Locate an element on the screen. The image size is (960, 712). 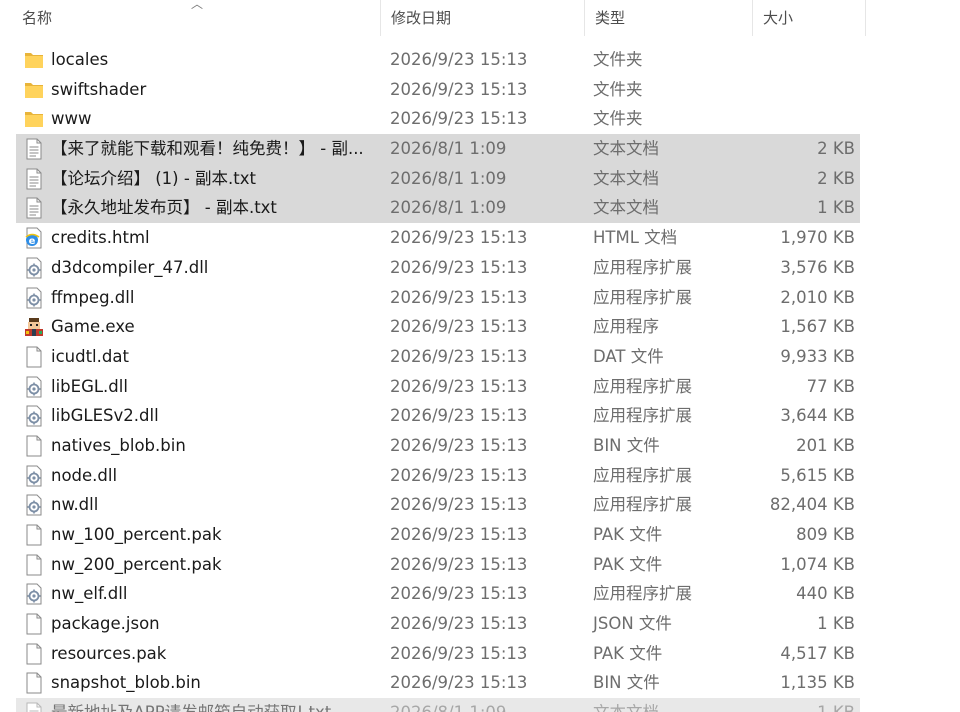
file-row: swiftshader 2026/9/23 15:13 文件夹 is located at coordinates (480, 90).